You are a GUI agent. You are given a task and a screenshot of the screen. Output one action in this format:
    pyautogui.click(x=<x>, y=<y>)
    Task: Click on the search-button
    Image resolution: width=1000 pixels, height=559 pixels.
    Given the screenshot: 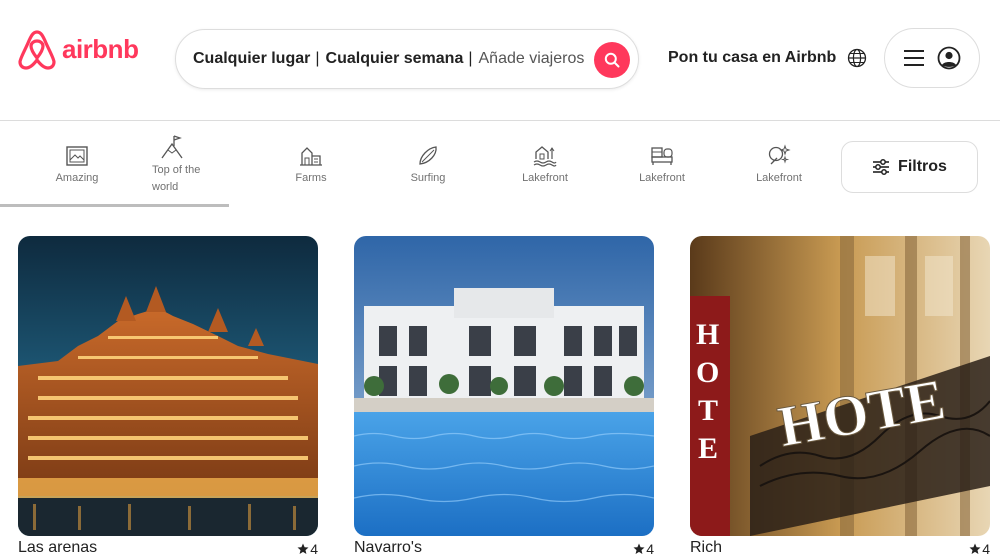 What is the action you would take?
    pyautogui.click(x=612, y=60)
    